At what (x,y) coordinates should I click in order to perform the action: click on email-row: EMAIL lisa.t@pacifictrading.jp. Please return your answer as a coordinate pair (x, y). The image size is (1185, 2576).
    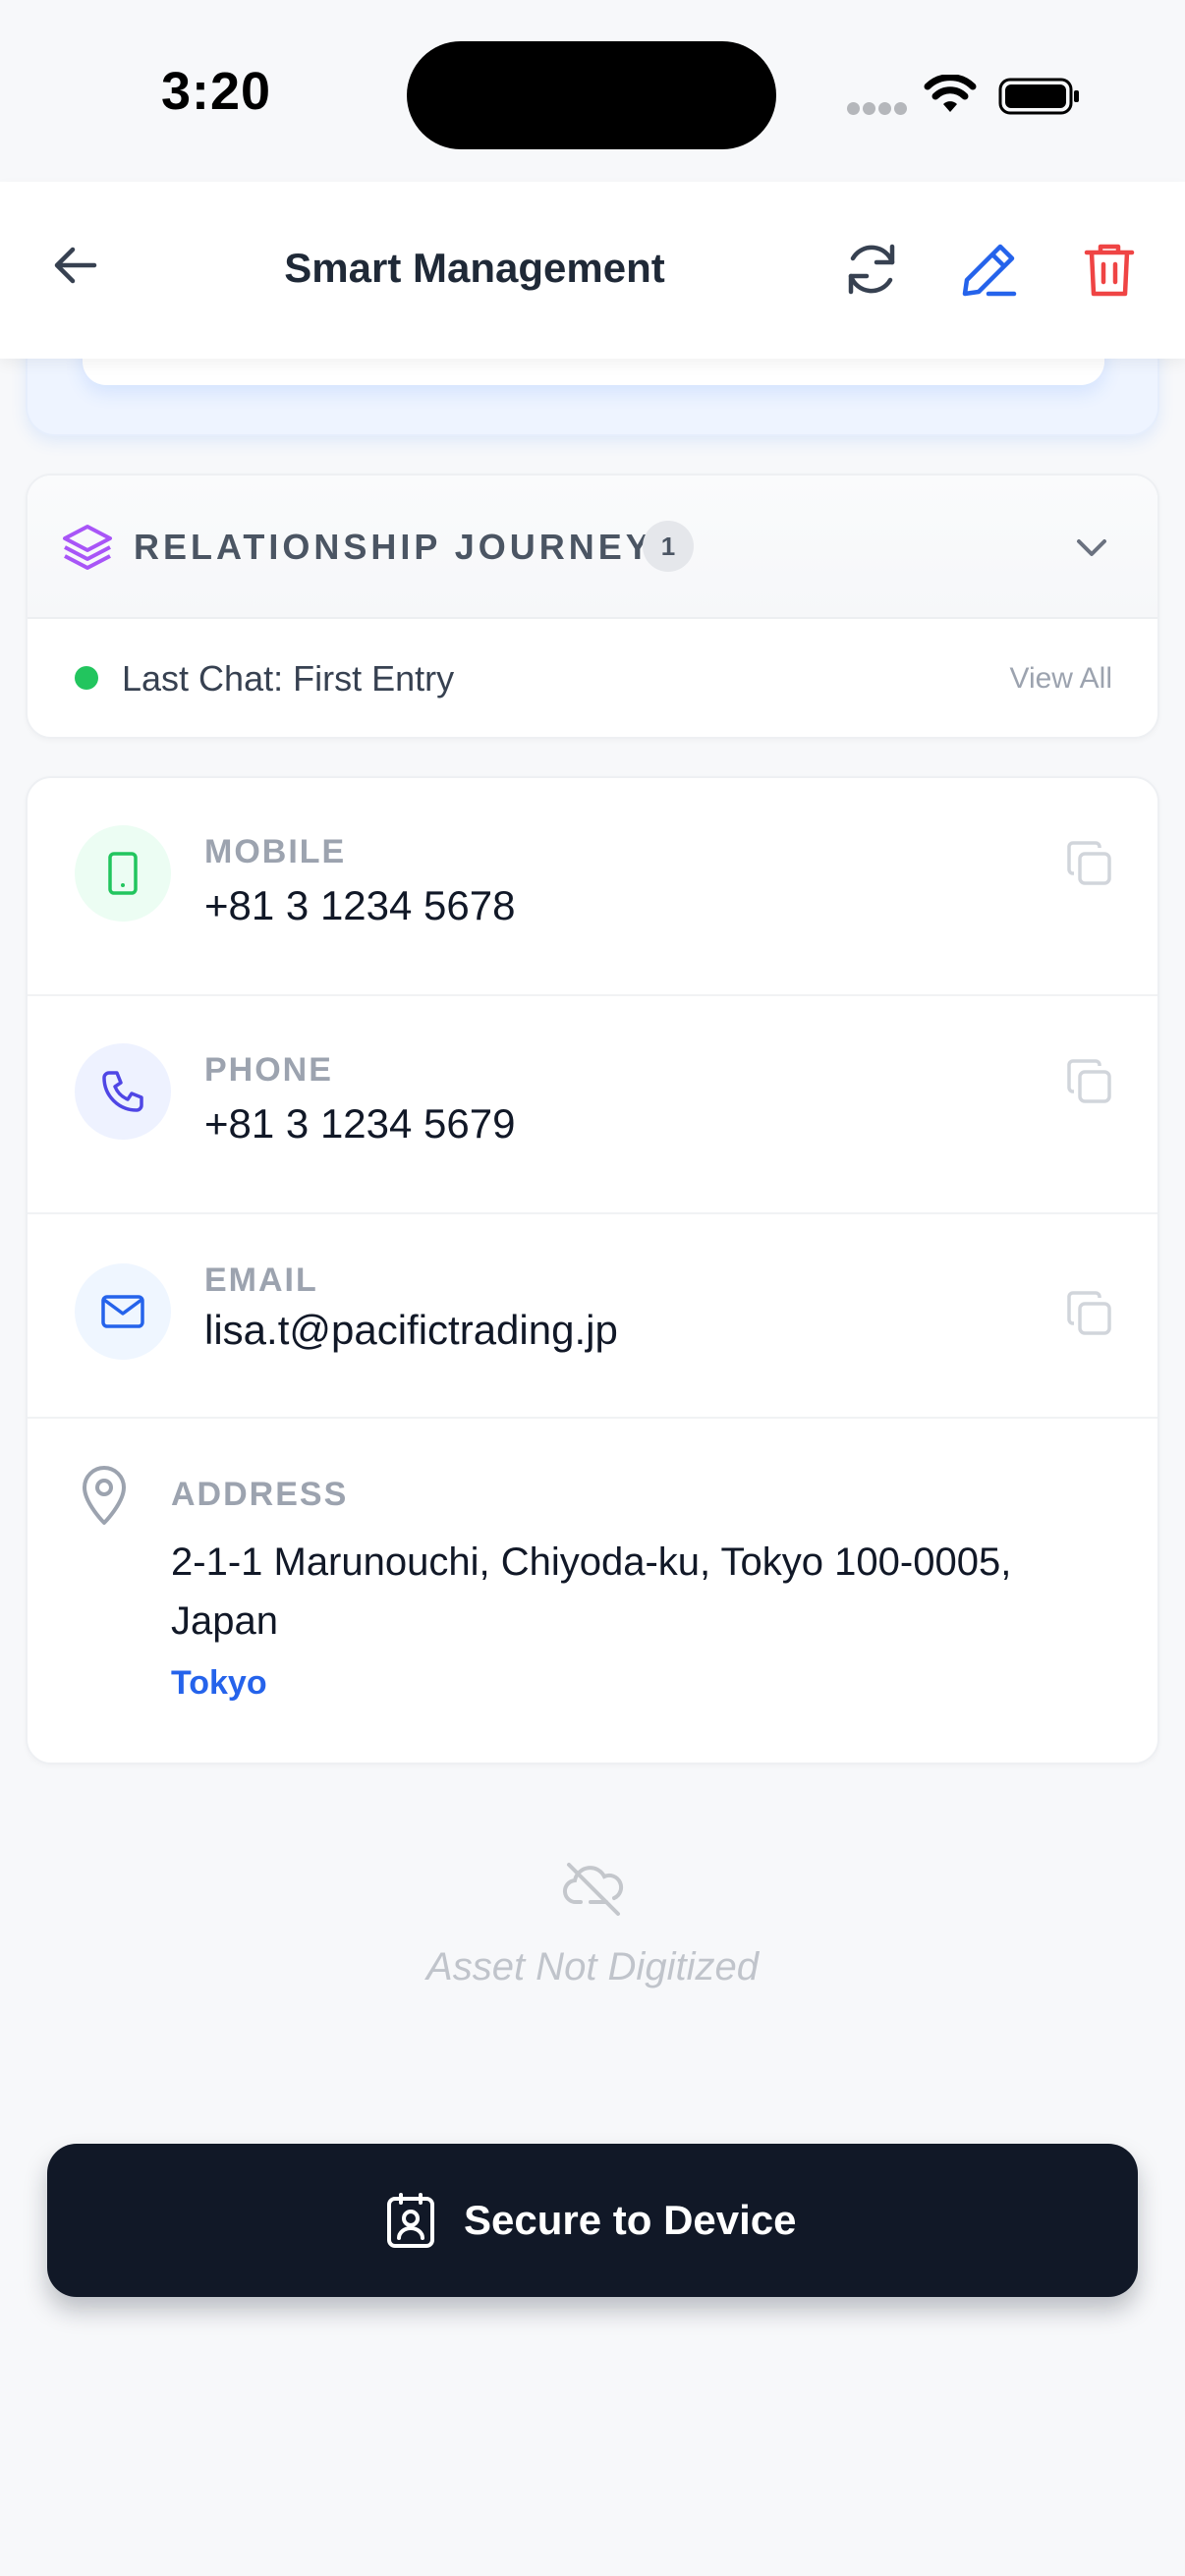
    Looking at the image, I should click on (592, 1316).